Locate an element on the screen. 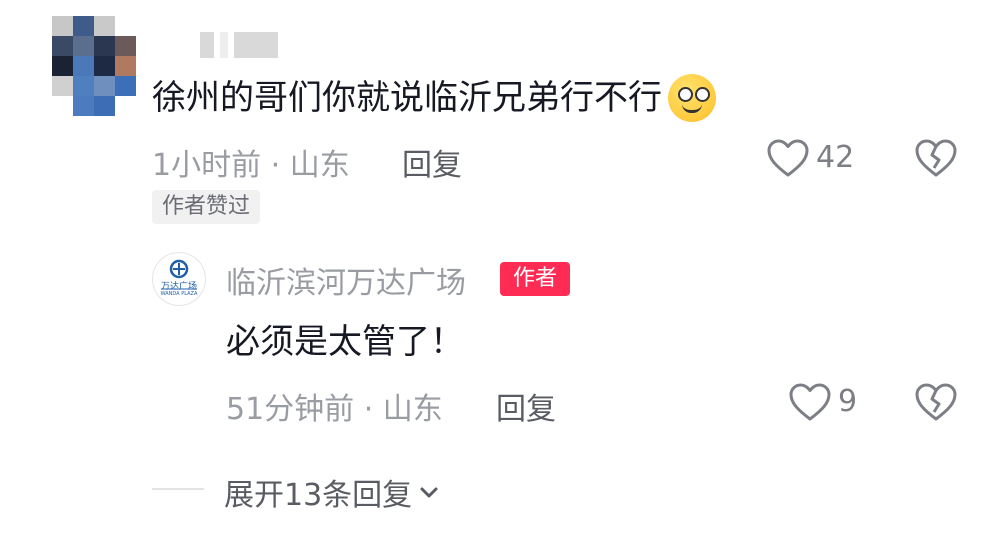 The height and width of the screenshot is (540, 1000). reply-dislike-button is located at coordinates (936, 404).